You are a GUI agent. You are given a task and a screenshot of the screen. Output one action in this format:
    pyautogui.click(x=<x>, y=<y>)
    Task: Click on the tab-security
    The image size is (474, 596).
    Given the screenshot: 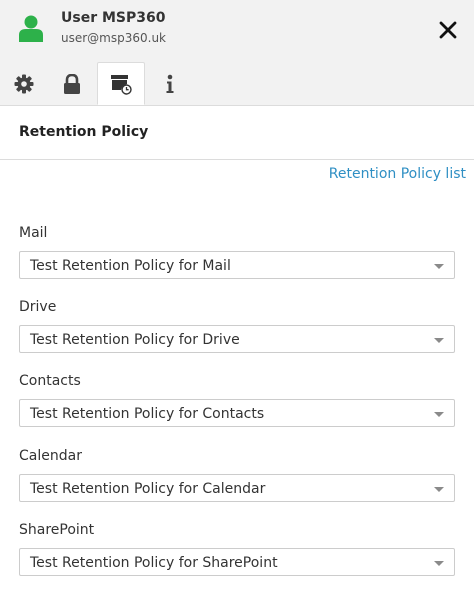 What is the action you would take?
    pyautogui.click(x=72, y=83)
    